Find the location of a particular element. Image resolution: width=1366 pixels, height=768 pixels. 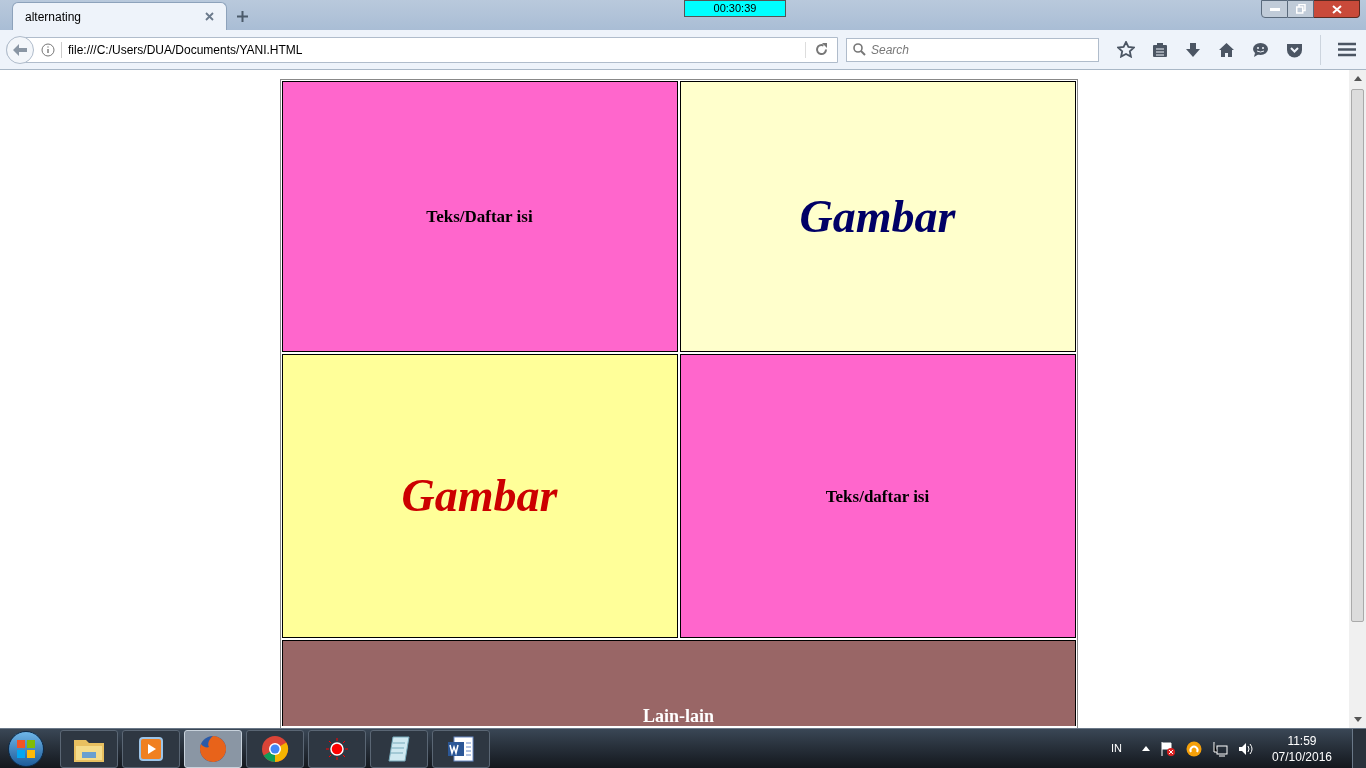

cell-text: Lain-lain is located at coordinates (678, 716).